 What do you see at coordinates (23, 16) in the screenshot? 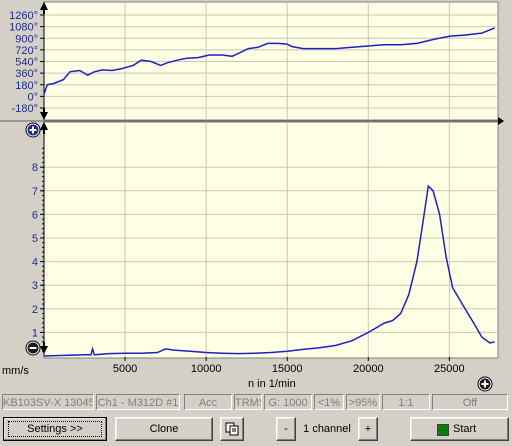
I see `y-tick-label: 1260°` at bounding box center [23, 16].